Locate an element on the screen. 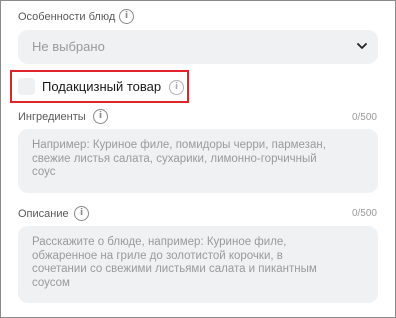 This screenshot has width=396, height=318. description-label: Описание is located at coordinates (43, 214).